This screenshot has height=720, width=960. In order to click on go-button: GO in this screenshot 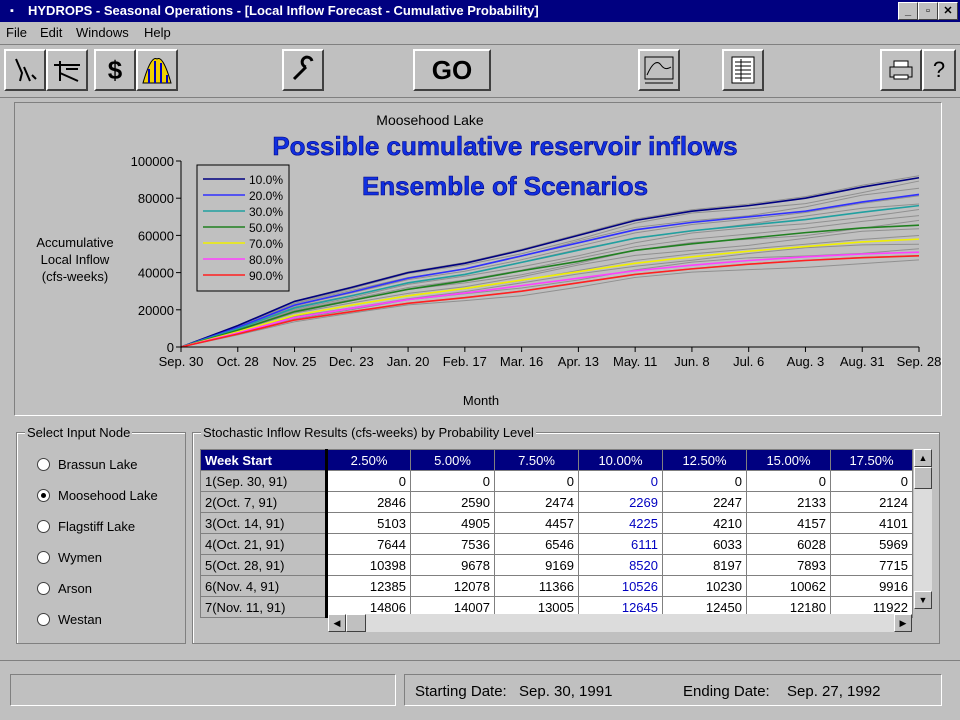, I will do `click(452, 70)`.